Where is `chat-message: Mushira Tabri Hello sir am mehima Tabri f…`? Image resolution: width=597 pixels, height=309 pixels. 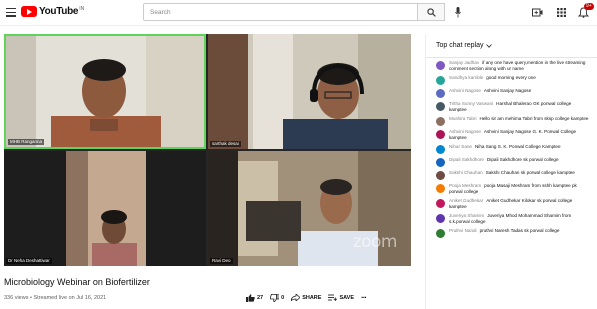
chat-message: Mushira Tabri Hello sir am mehima Tabri f… is located at coordinates (514, 121).